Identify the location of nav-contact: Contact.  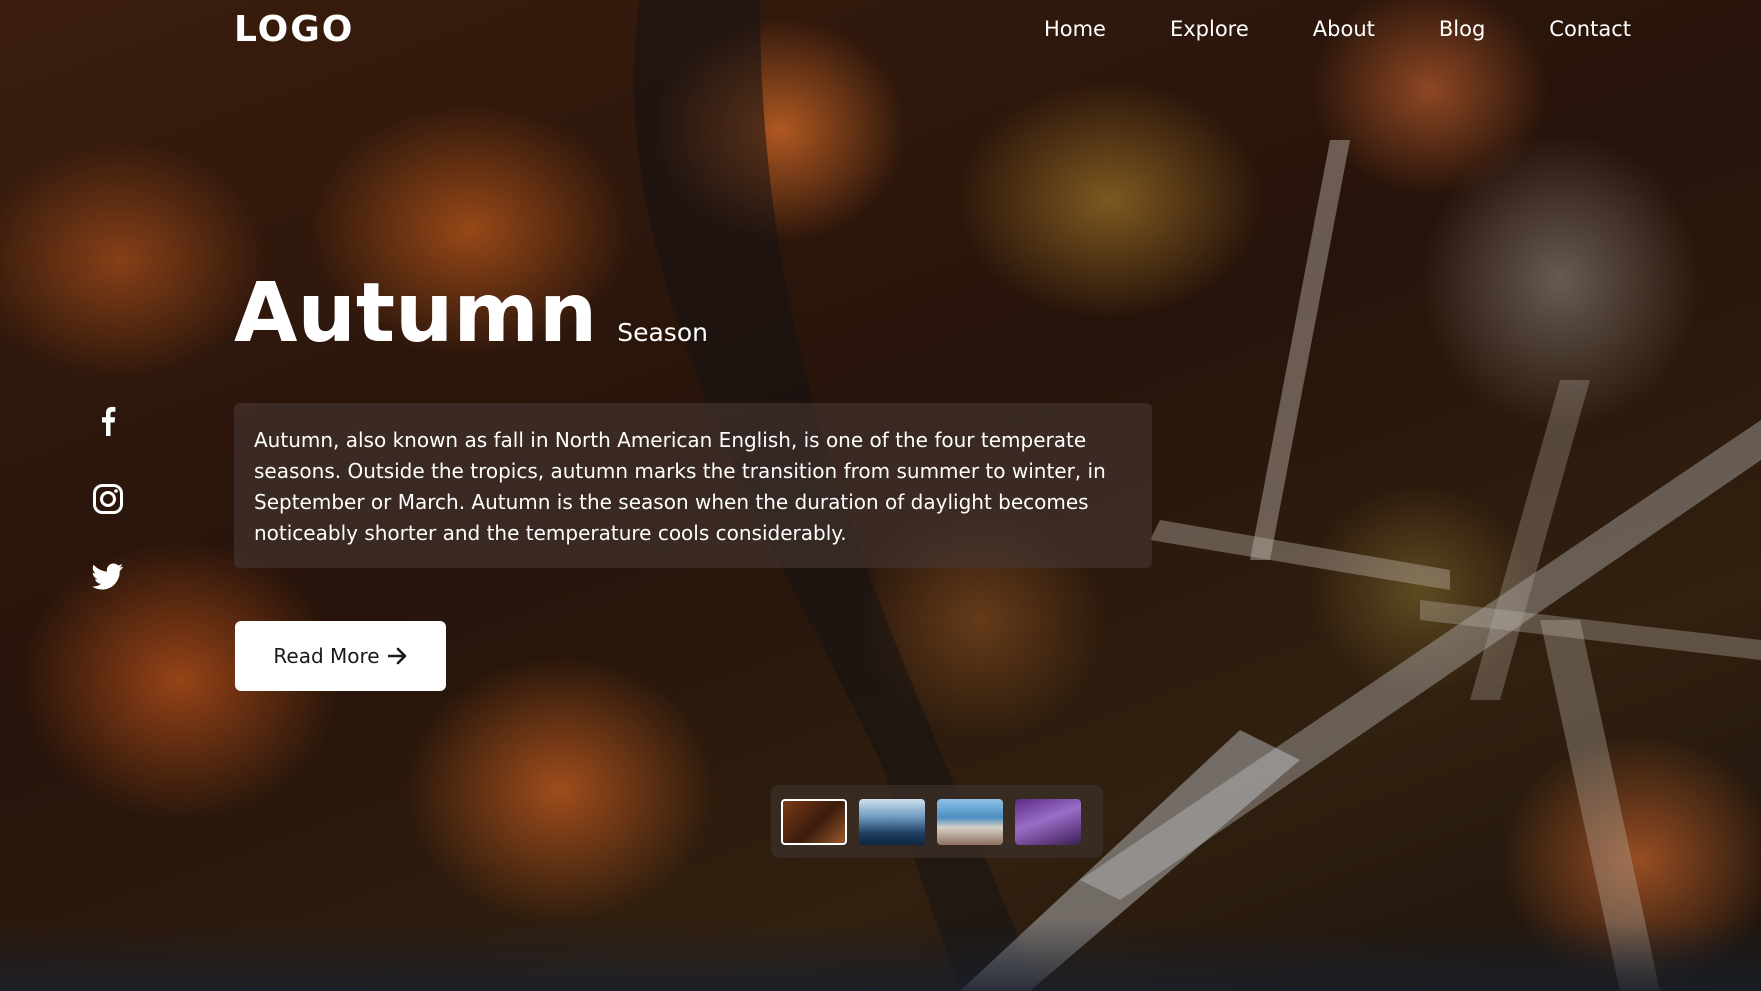
(1590, 29).